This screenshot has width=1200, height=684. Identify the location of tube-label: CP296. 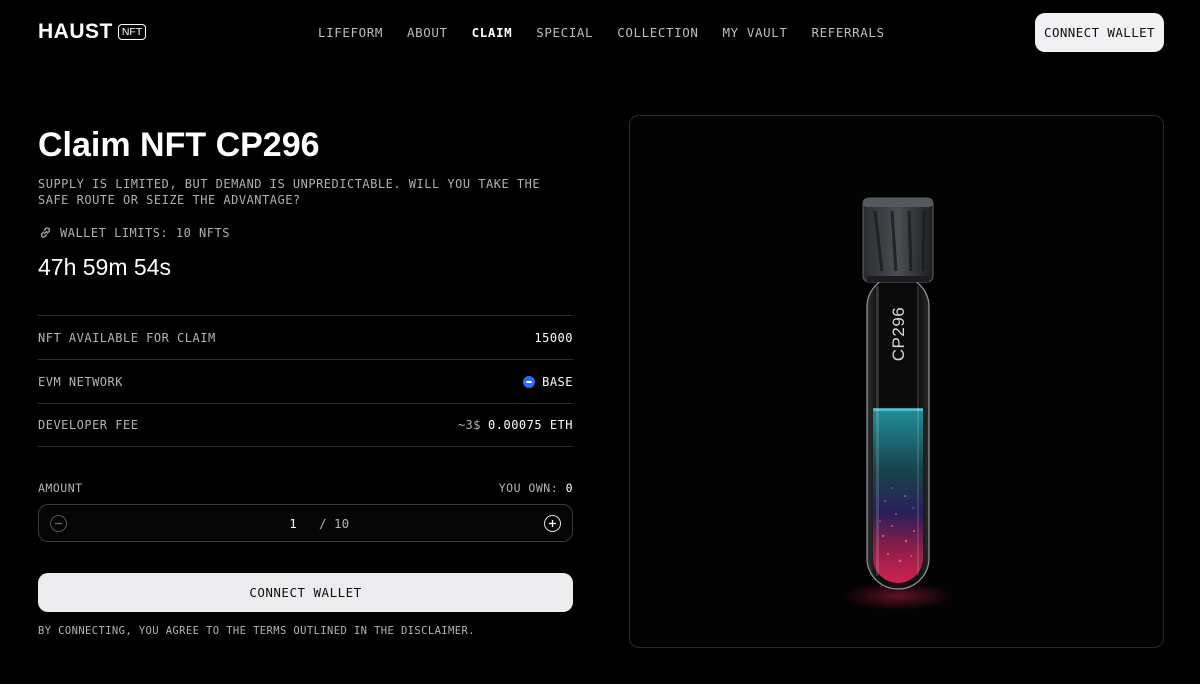
(898, 334).